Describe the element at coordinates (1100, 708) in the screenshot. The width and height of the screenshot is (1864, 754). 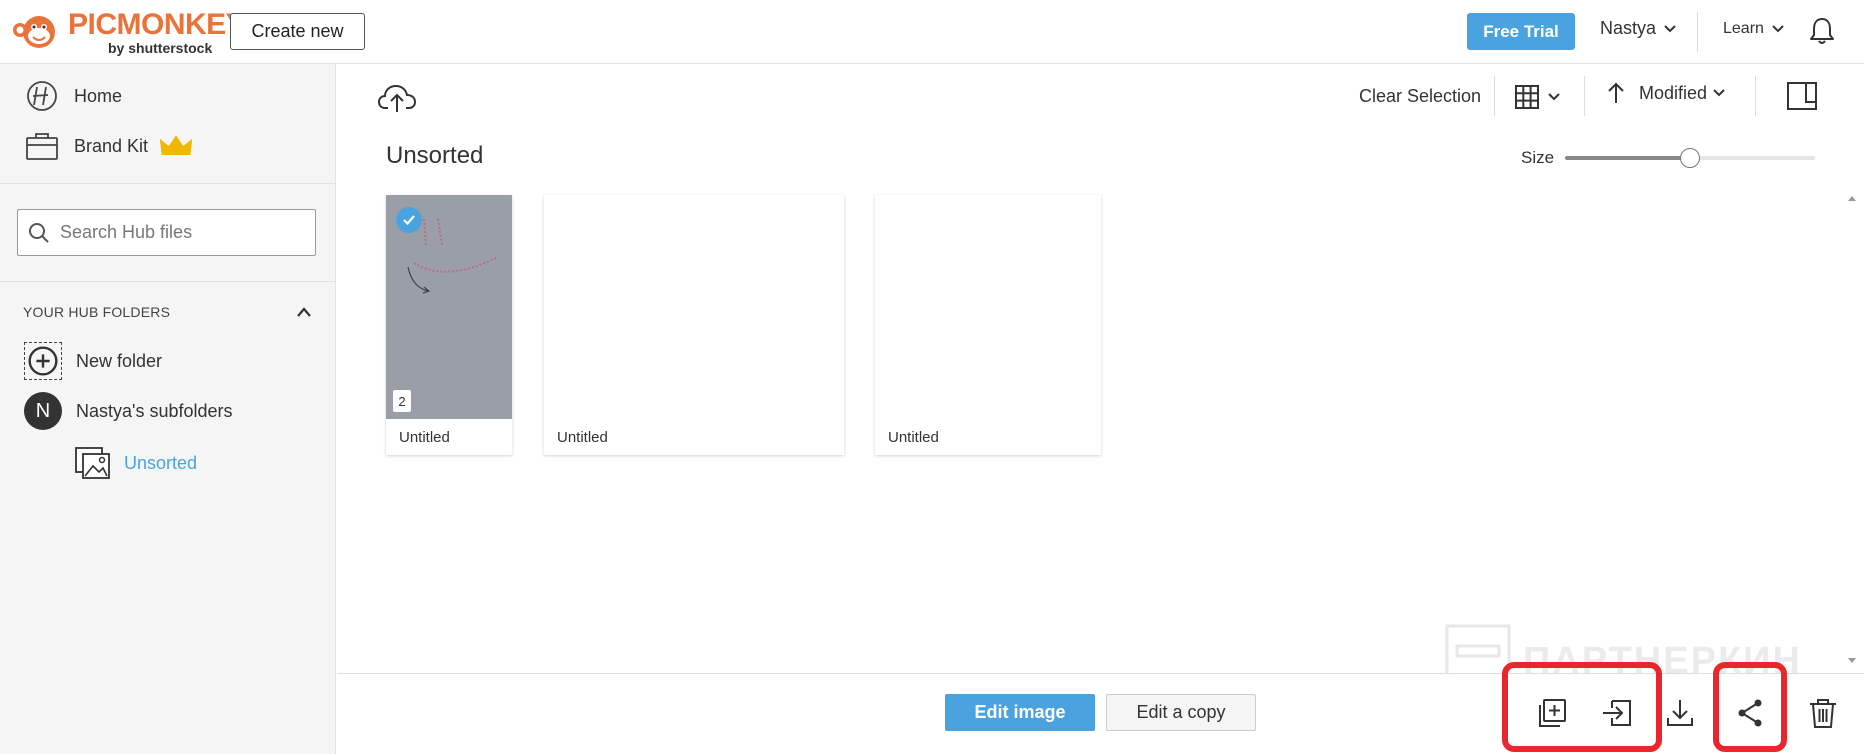
I see `bottom-action-bar: Edit image Edit a copy` at that location.